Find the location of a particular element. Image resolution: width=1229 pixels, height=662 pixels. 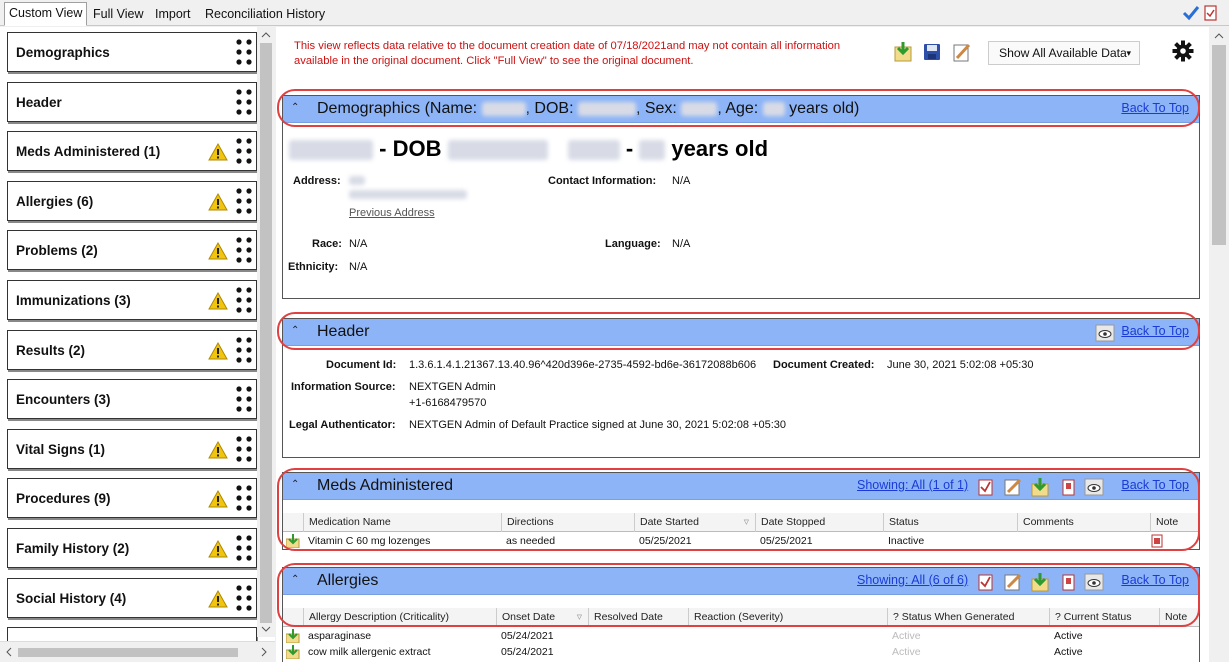

allergies-showing-link: Showing: All (6 of 6) is located at coordinates (912, 580).